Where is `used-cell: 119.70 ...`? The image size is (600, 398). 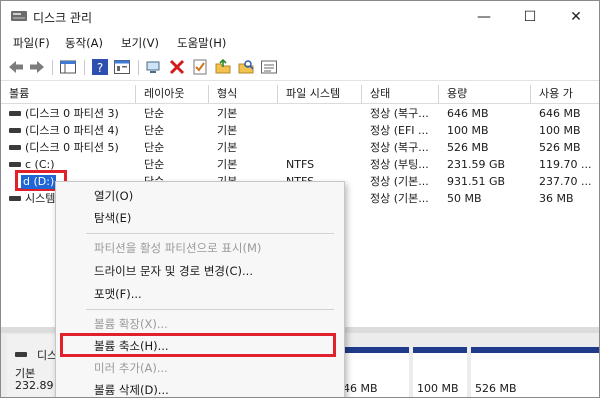 used-cell: 119.70 ... is located at coordinates (565, 164).